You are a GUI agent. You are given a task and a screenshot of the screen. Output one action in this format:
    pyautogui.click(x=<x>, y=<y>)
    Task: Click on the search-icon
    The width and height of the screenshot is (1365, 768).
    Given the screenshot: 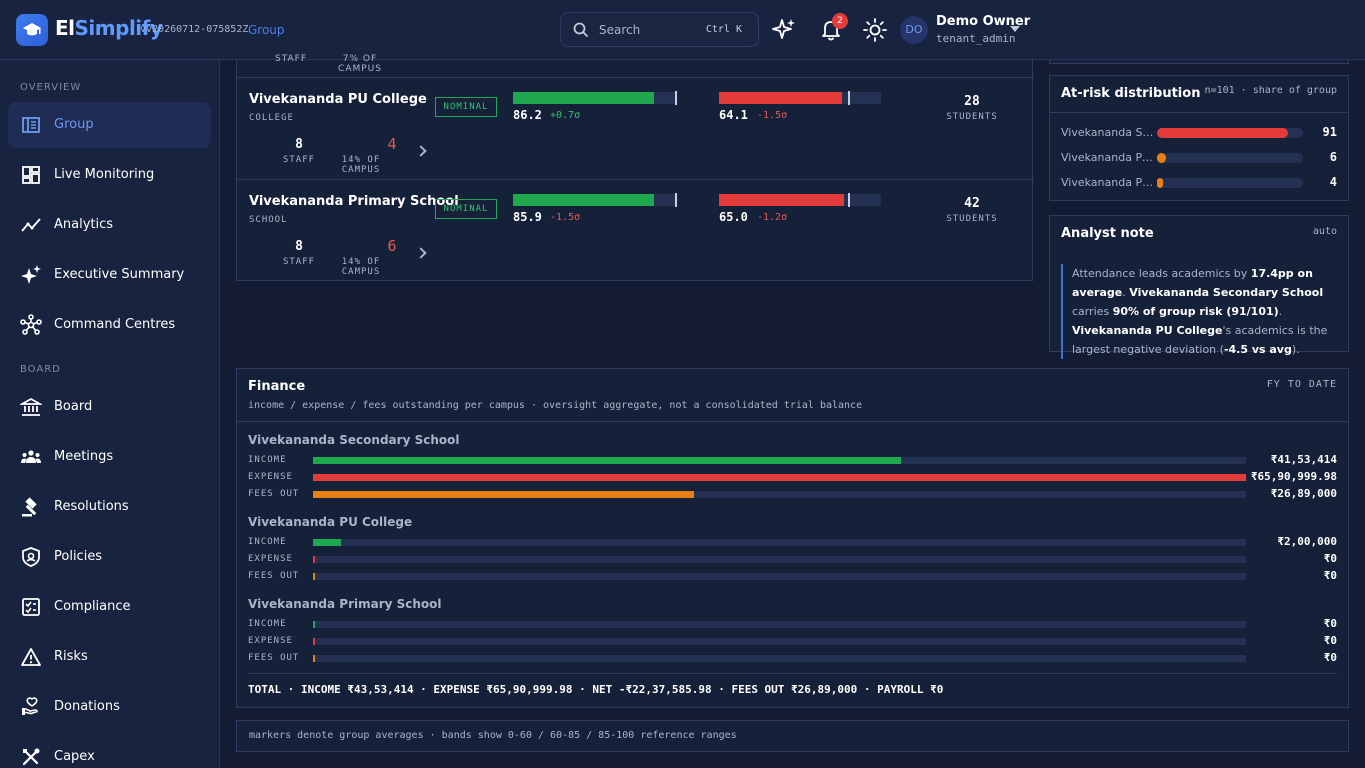 What is the action you would take?
    pyautogui.click(x=581, y=30)
    